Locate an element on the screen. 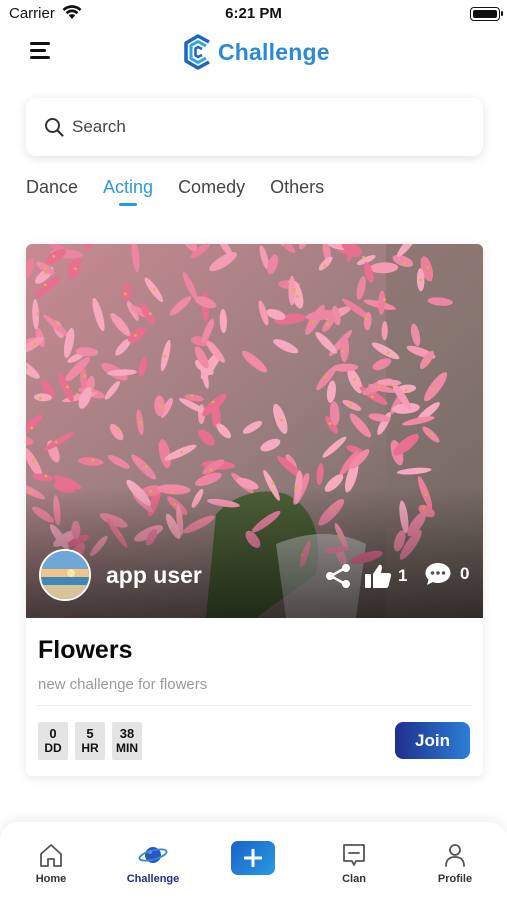 The height and width of the screenshot is (900, 507). tab-dance: Dance is located at coordinates (52, 194).